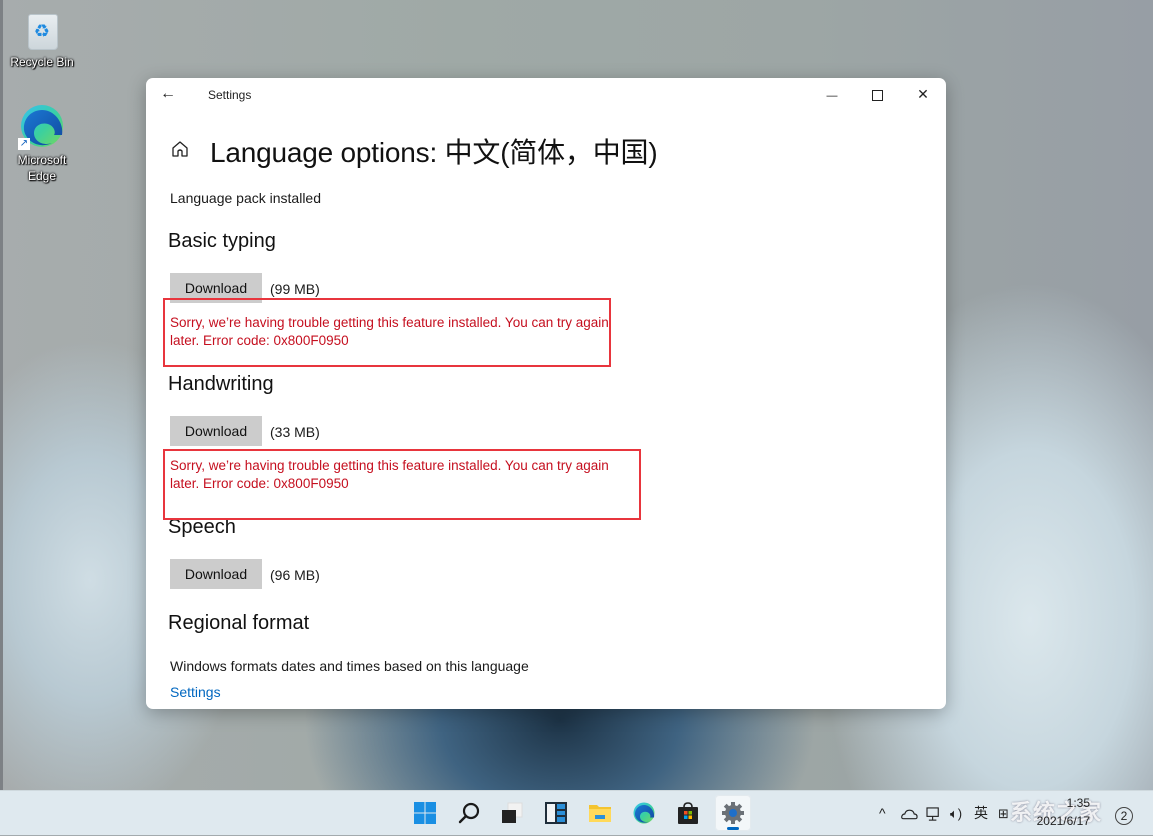 The image size is (1153, 836). I want to click on search-button, so click(469, 813).